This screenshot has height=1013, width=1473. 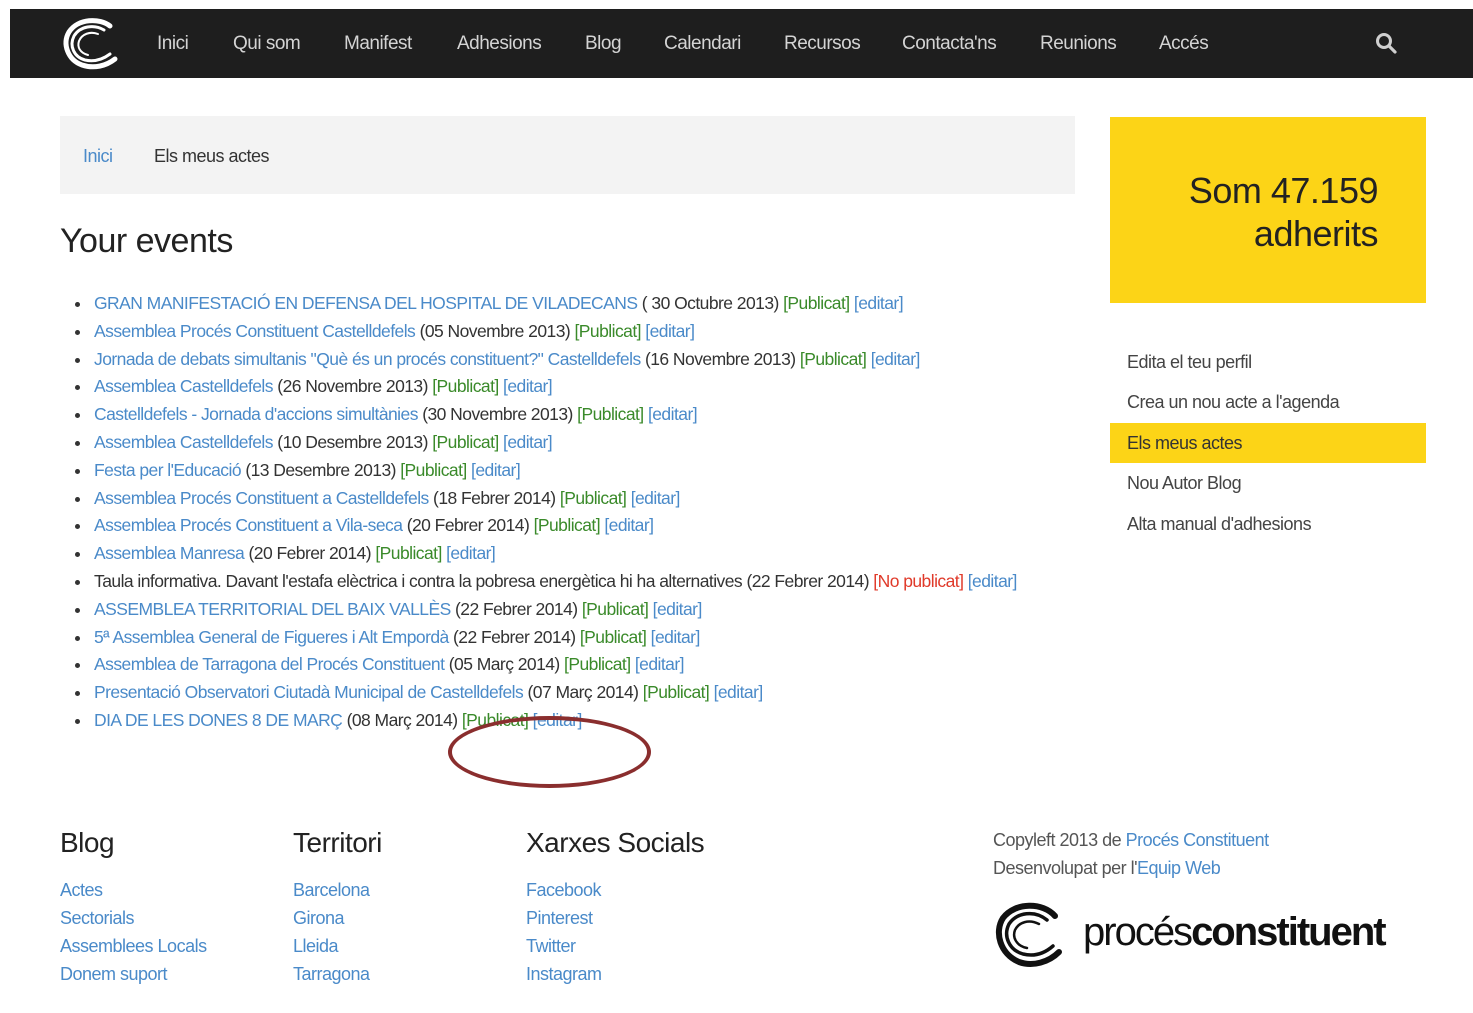 I want to click on footer-logo: procésconstituent, so click(x=1190, y=935).